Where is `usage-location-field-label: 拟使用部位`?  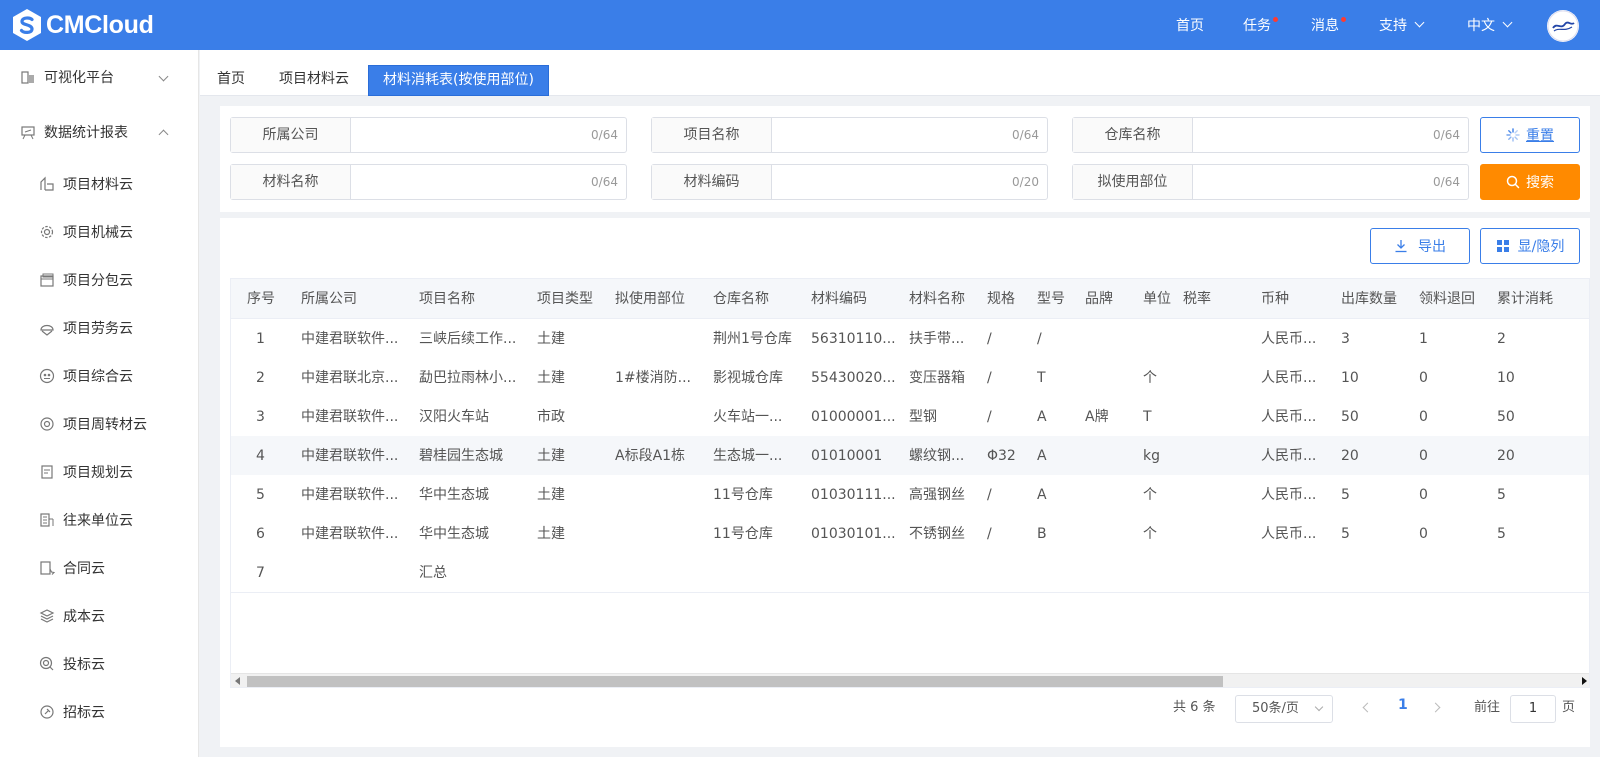 usage-location-field-label: 拟使用部位 is located at coordinates (1133, 182).